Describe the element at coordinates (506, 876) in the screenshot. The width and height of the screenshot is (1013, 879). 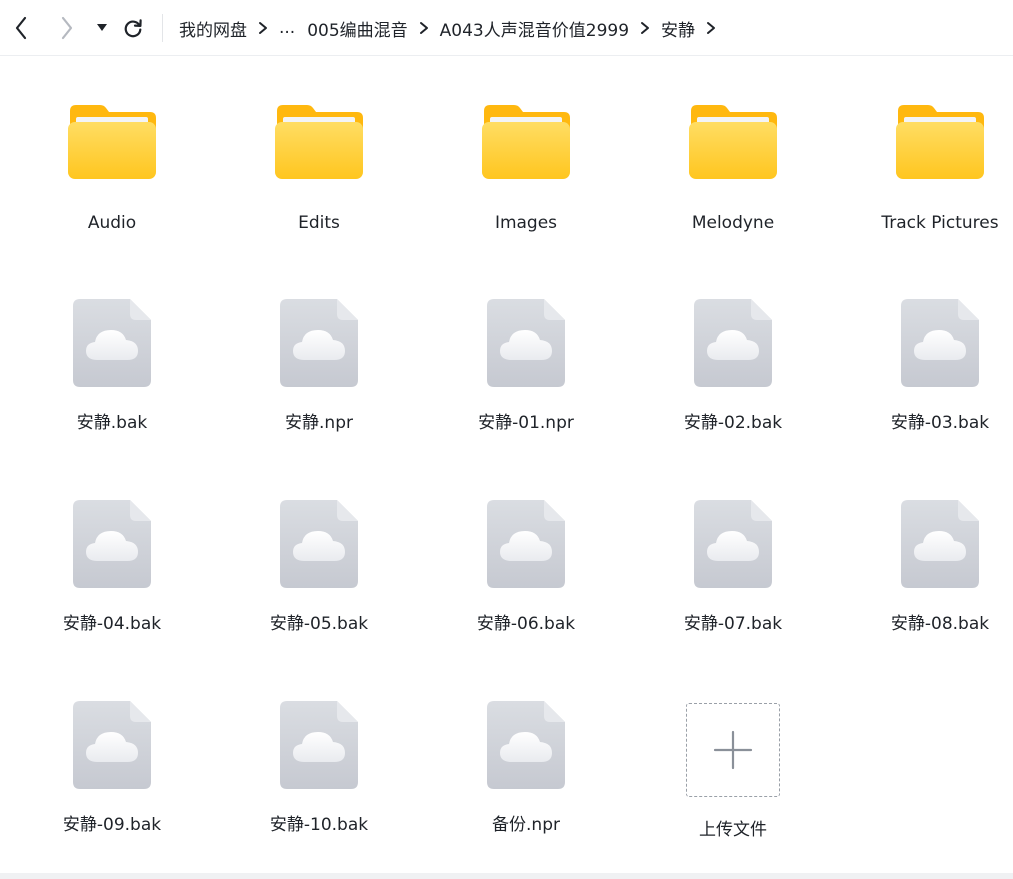
I see `bottom-border` at that location.